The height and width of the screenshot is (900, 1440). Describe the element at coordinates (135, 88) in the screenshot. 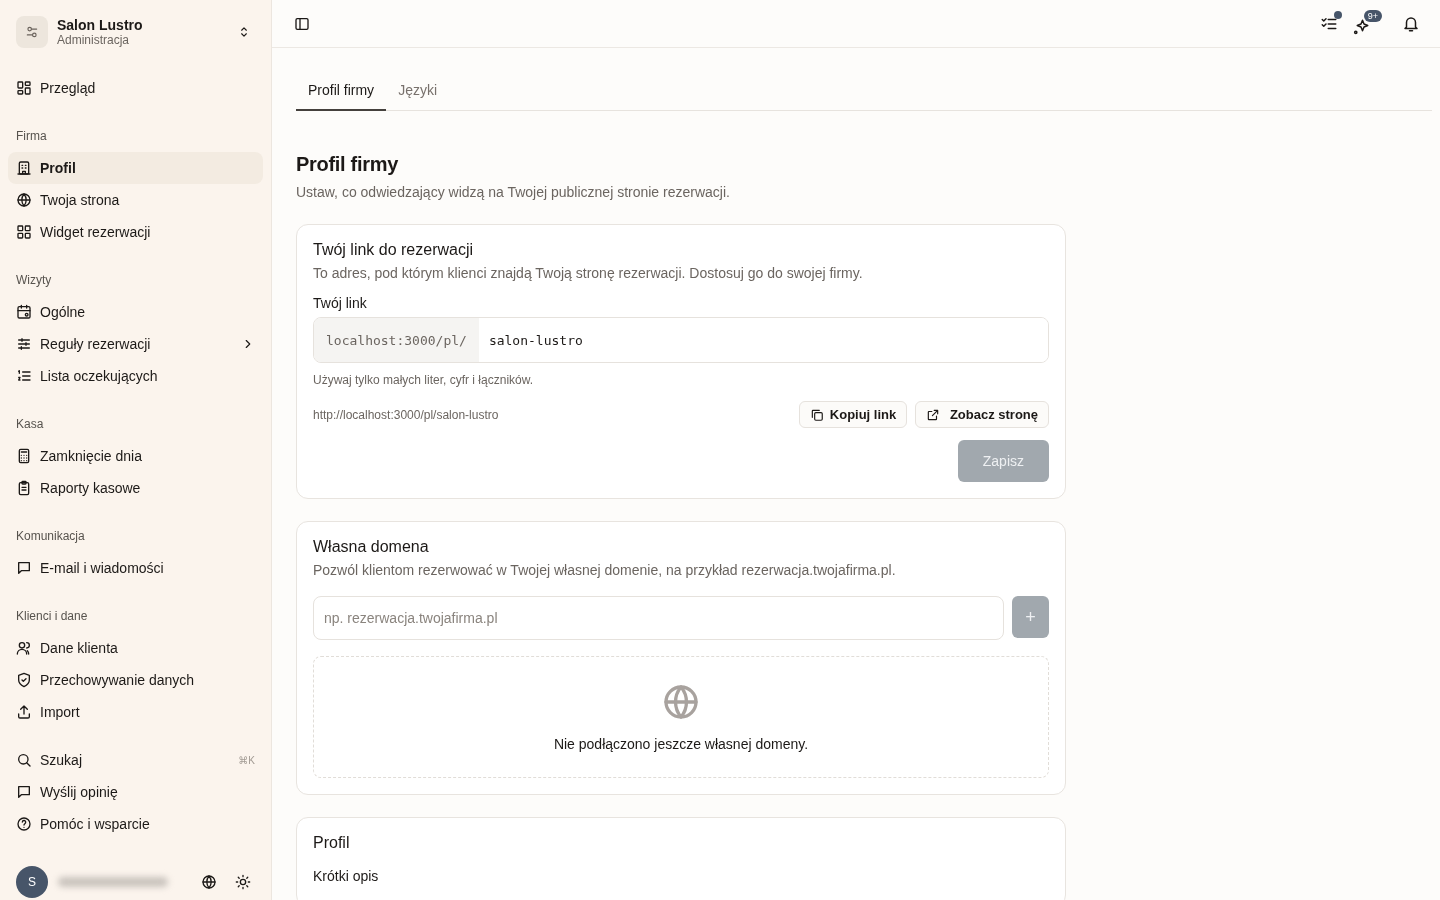

I see `sidebar-item: Przegląd` at that location.